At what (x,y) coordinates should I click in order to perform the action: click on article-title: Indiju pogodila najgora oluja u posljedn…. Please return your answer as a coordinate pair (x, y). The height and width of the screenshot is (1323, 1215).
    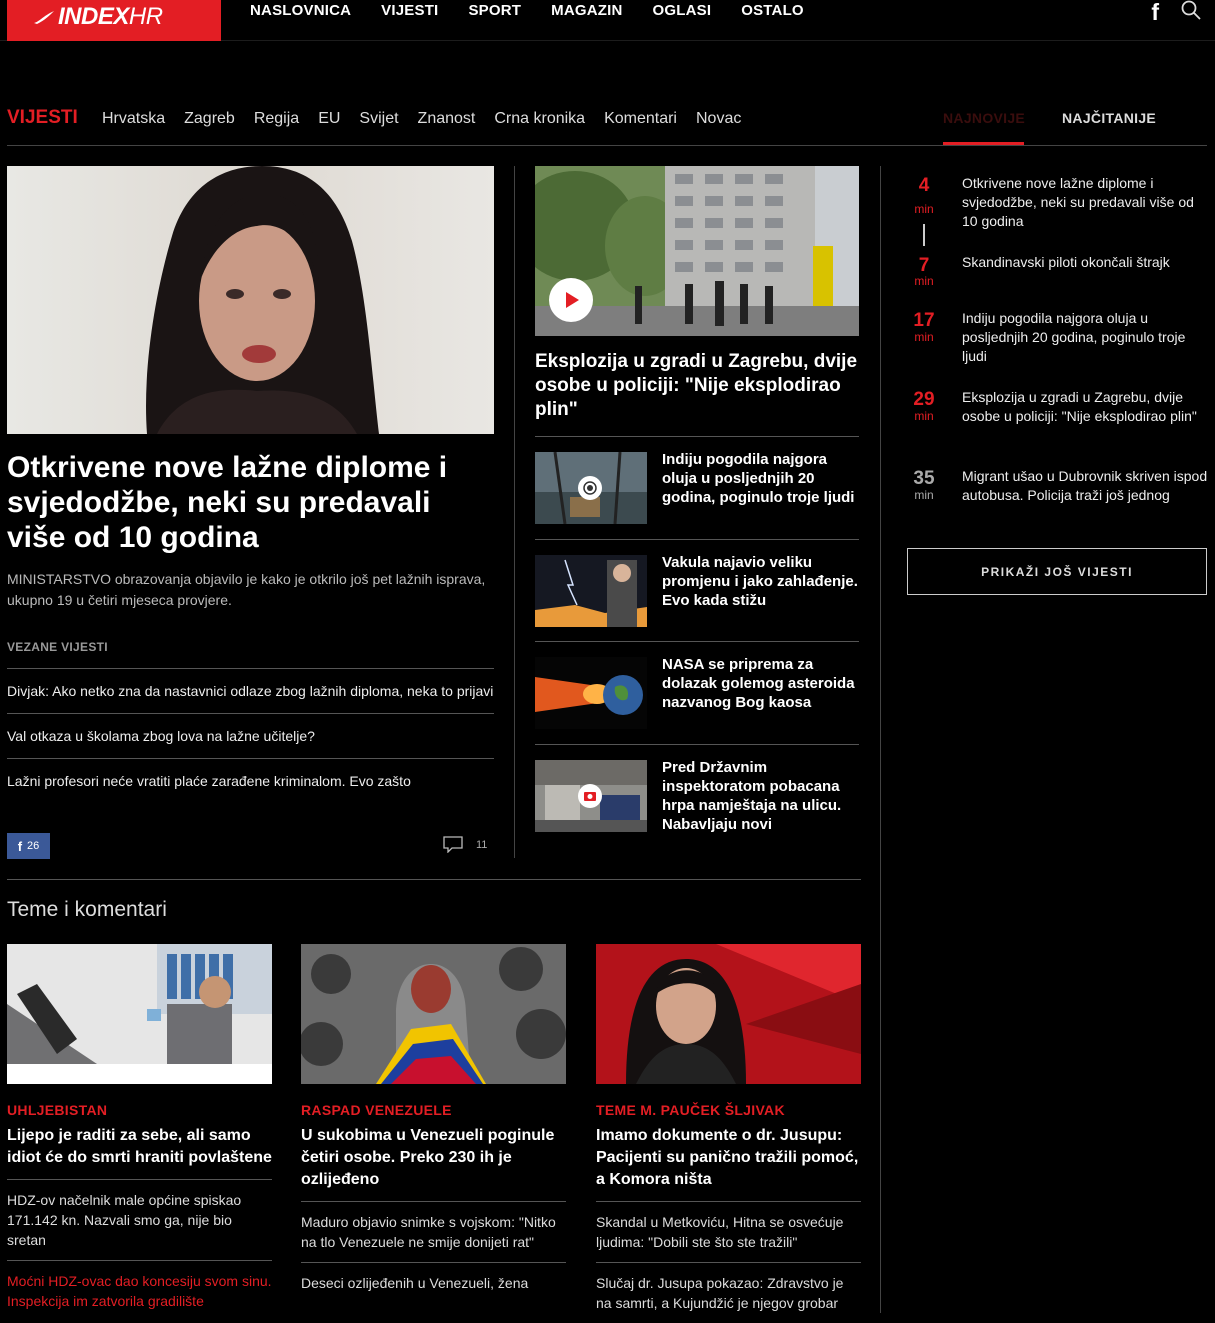
    Looking at the image, I should click on (760, 478).